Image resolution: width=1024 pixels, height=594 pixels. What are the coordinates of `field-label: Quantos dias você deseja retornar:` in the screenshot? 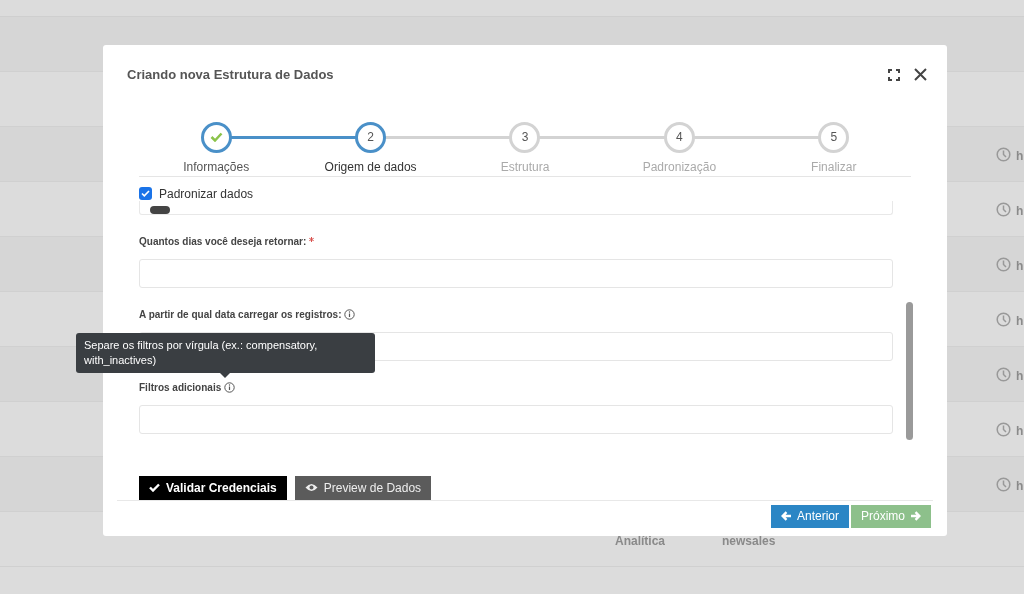 It's located at (223, 242).